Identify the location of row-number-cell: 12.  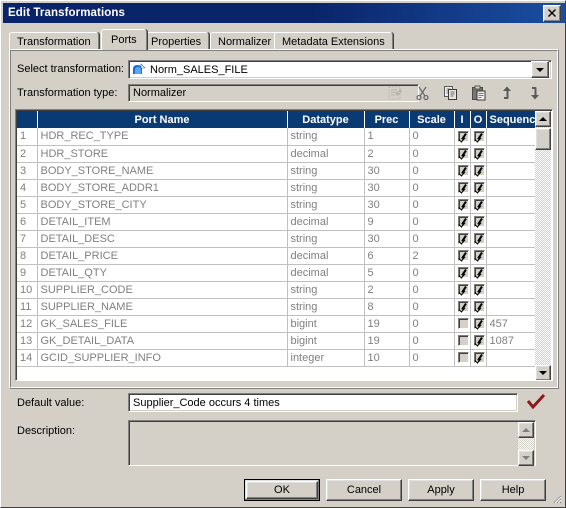
(27, 324).